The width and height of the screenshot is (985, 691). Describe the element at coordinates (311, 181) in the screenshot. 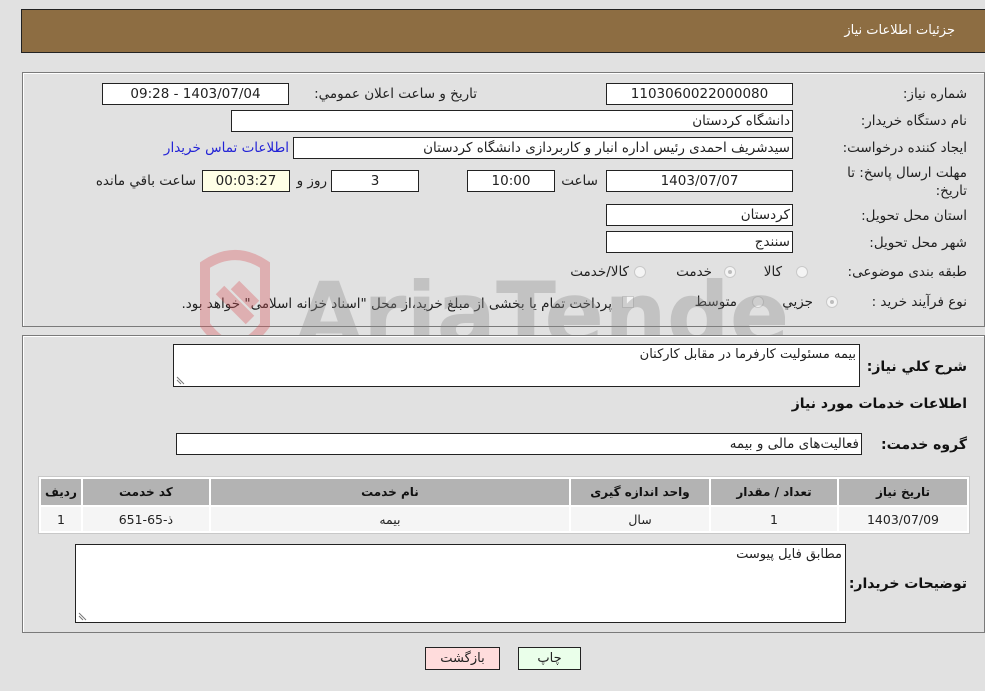

I see `days-label: روز و` at that location.